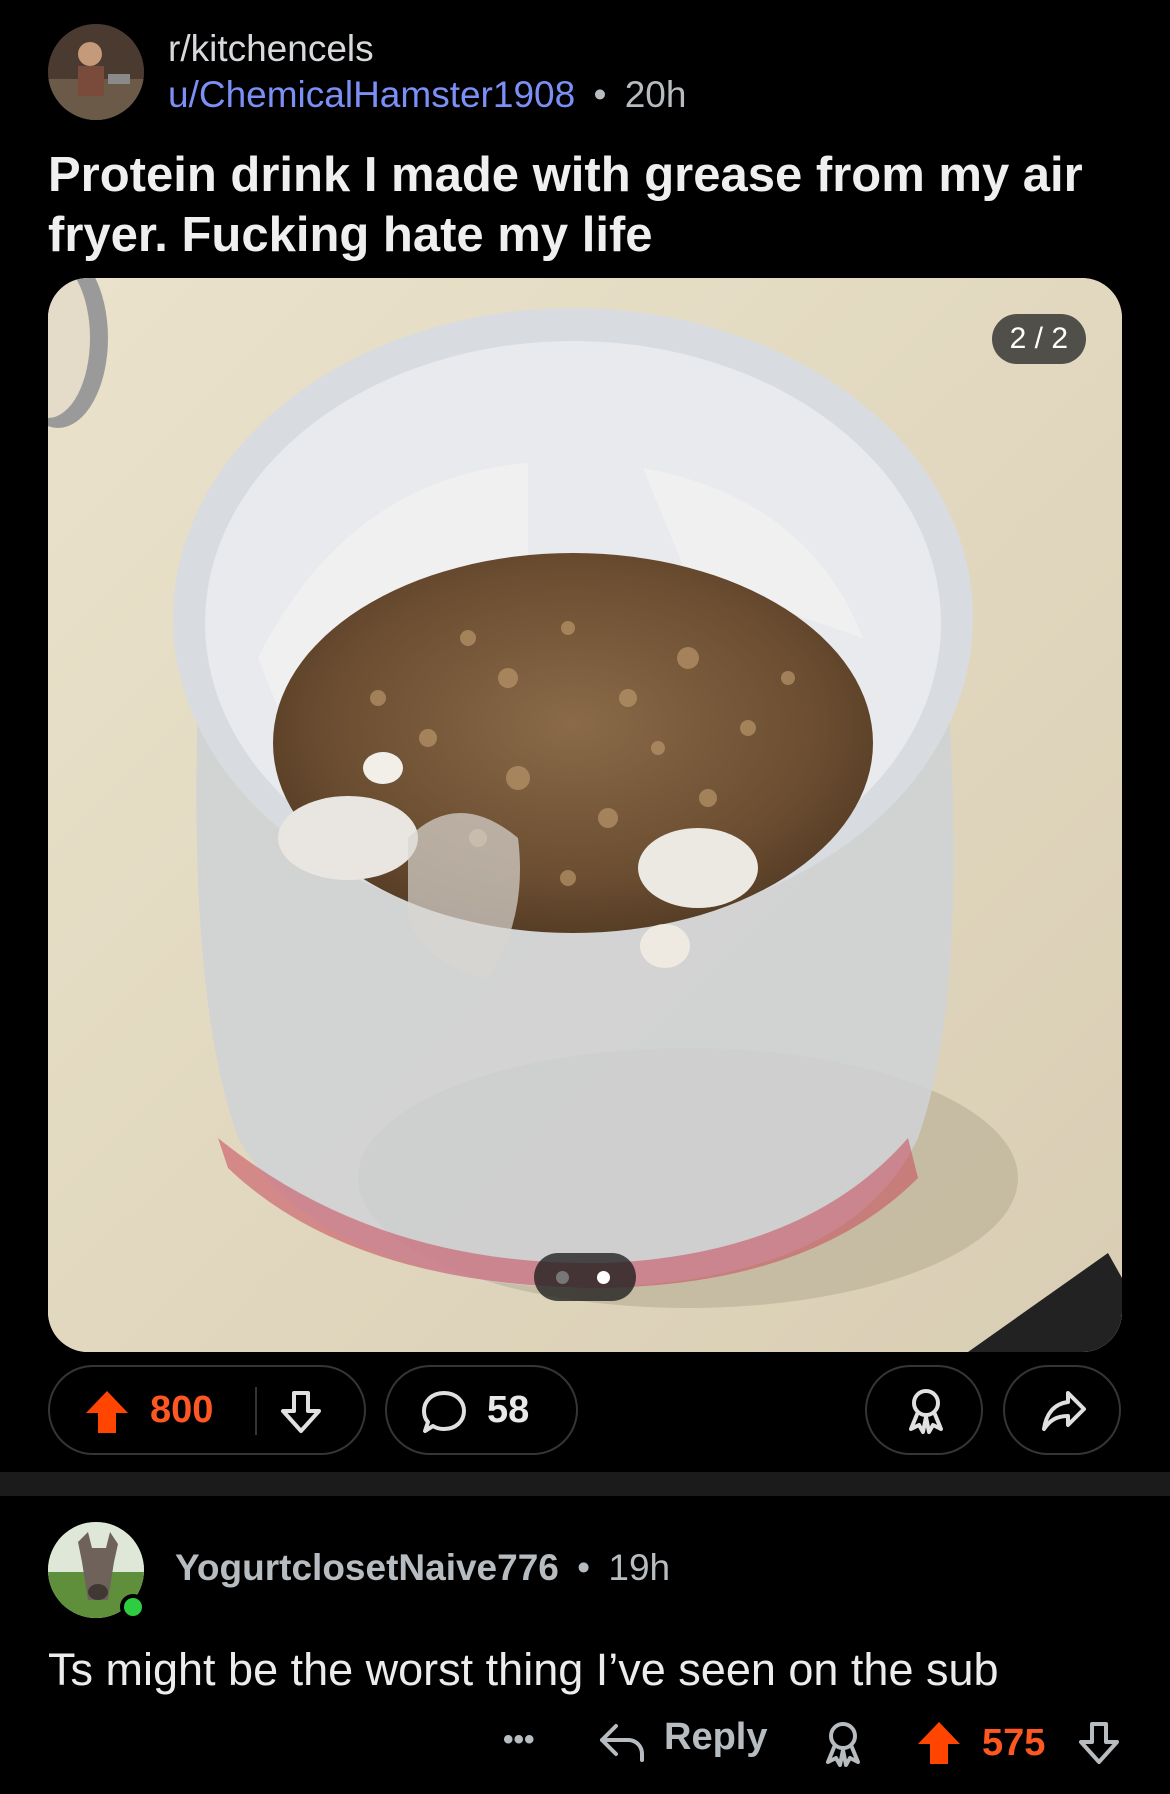 This screenshot has width=1170, height=1794. Describe the element at coordinates (622, 1743) in the screenshot. I see `reply-icon` at that location.